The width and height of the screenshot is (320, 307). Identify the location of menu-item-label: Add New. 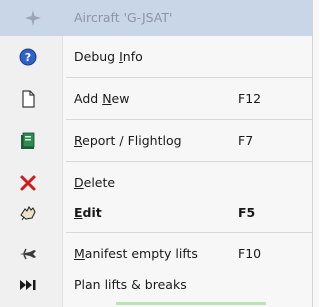
(102, 98).